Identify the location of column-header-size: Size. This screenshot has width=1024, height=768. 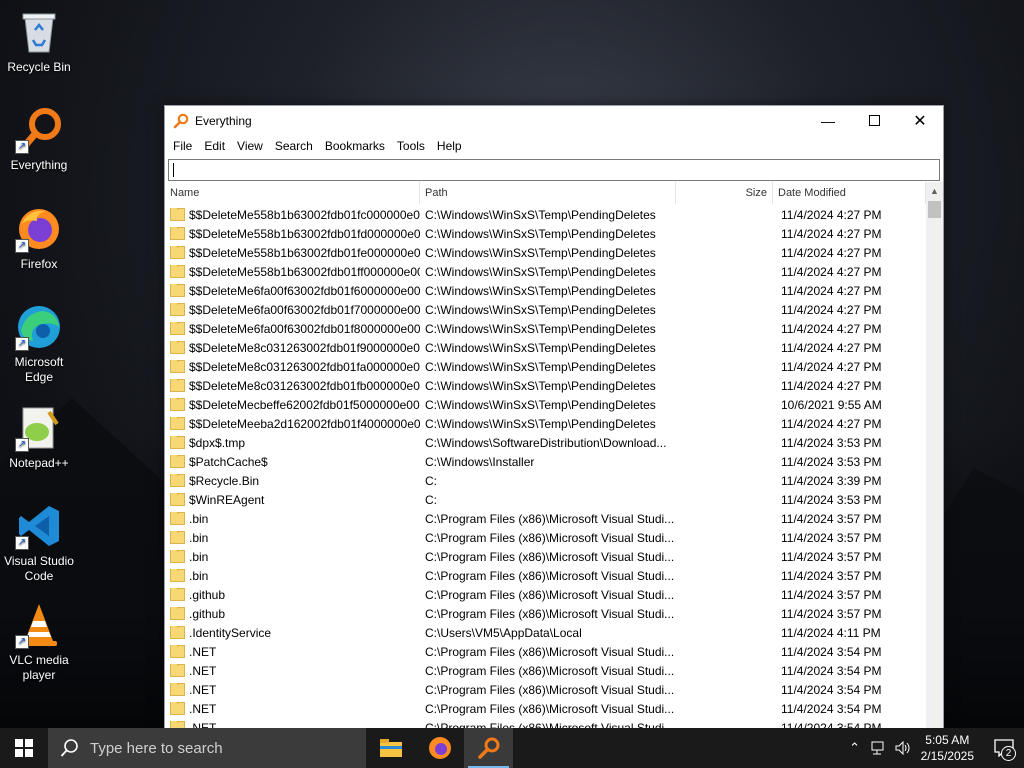
(724, 193).